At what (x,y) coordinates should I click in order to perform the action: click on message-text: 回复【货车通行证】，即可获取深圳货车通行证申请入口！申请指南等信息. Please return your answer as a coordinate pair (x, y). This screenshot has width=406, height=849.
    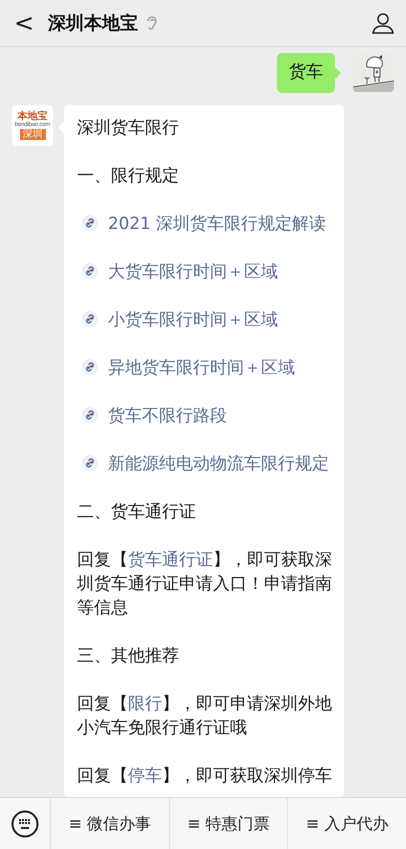
    Looking at the image, I should click on (205, 583).